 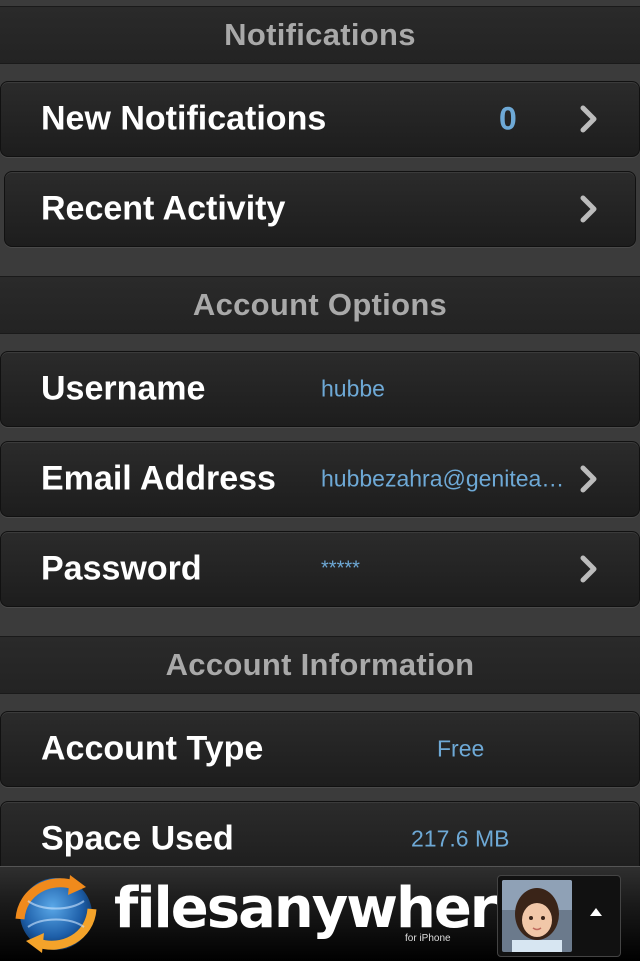 What do you see at coordinates (537, 916) in the screenshot?
I see `user-photo-avatar` at bounding box center [537, 916].